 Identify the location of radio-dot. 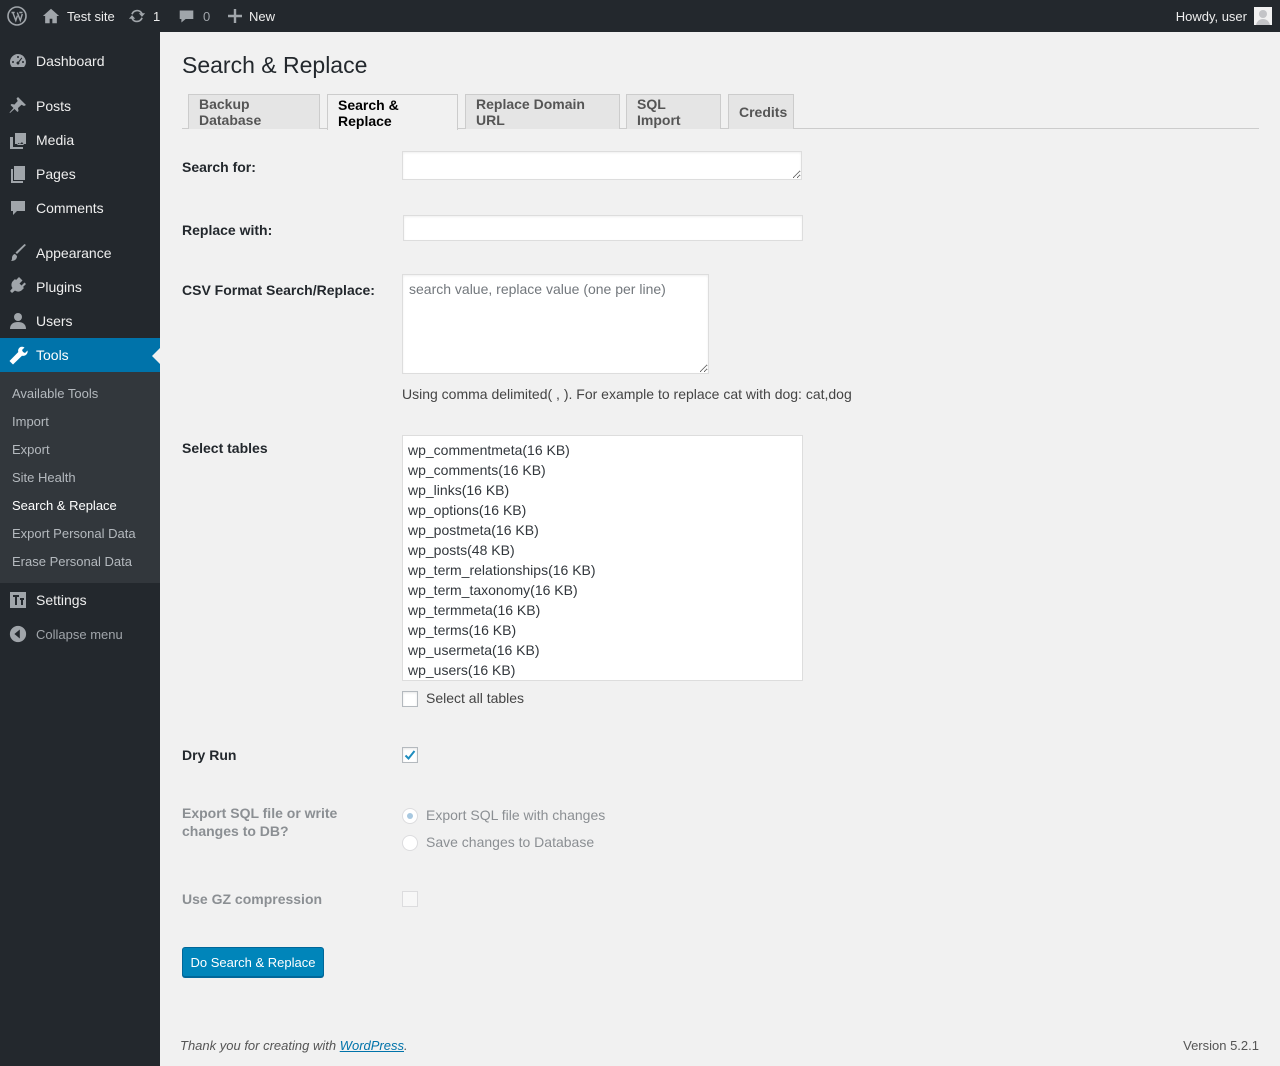
(410, 816).